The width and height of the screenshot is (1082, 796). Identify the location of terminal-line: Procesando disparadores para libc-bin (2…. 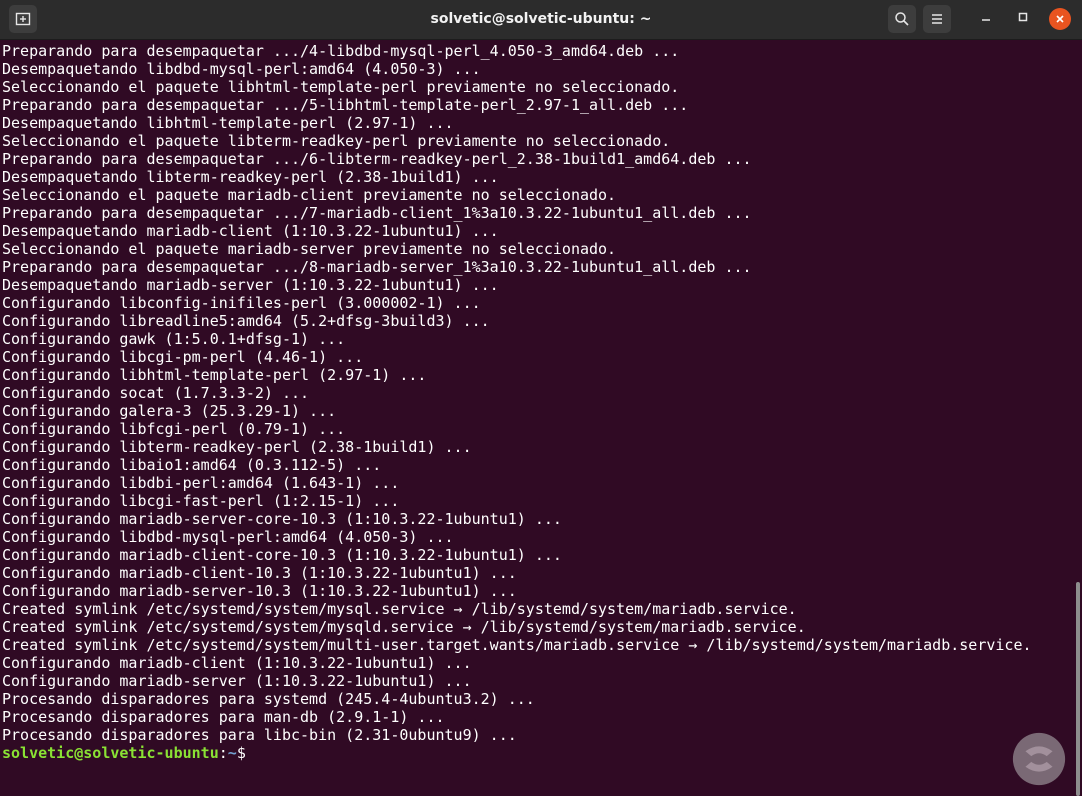
(259, 735).